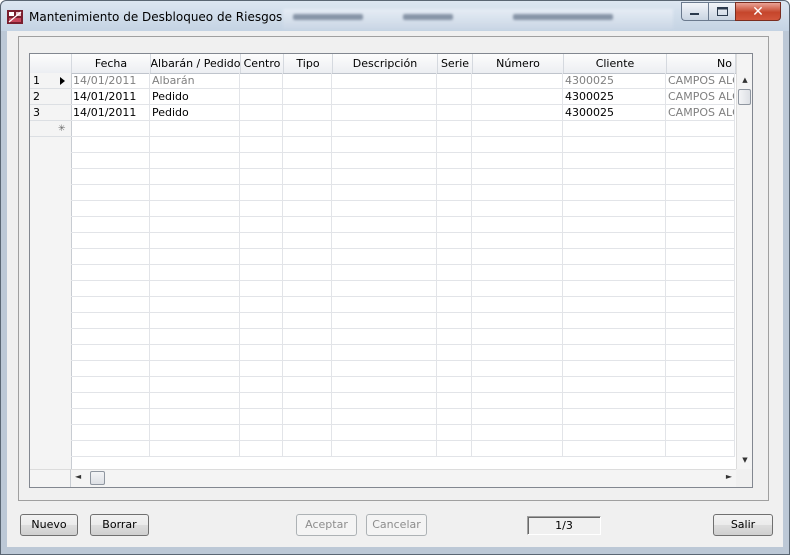 The image size is (790, 555). I want to click on column-header-centro: Centro, so click(262, 63).